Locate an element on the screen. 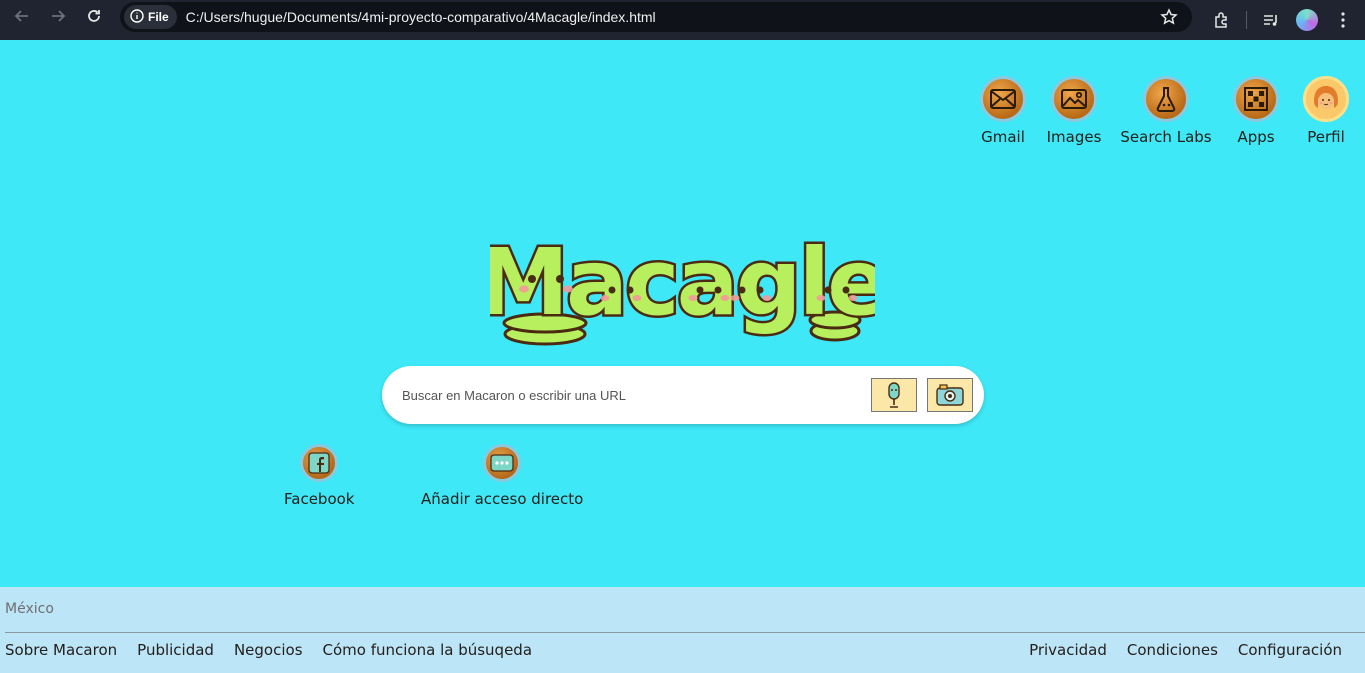 This screenshot has width=1365, height=673. mail-icon is located at coordinates (1003, 99).